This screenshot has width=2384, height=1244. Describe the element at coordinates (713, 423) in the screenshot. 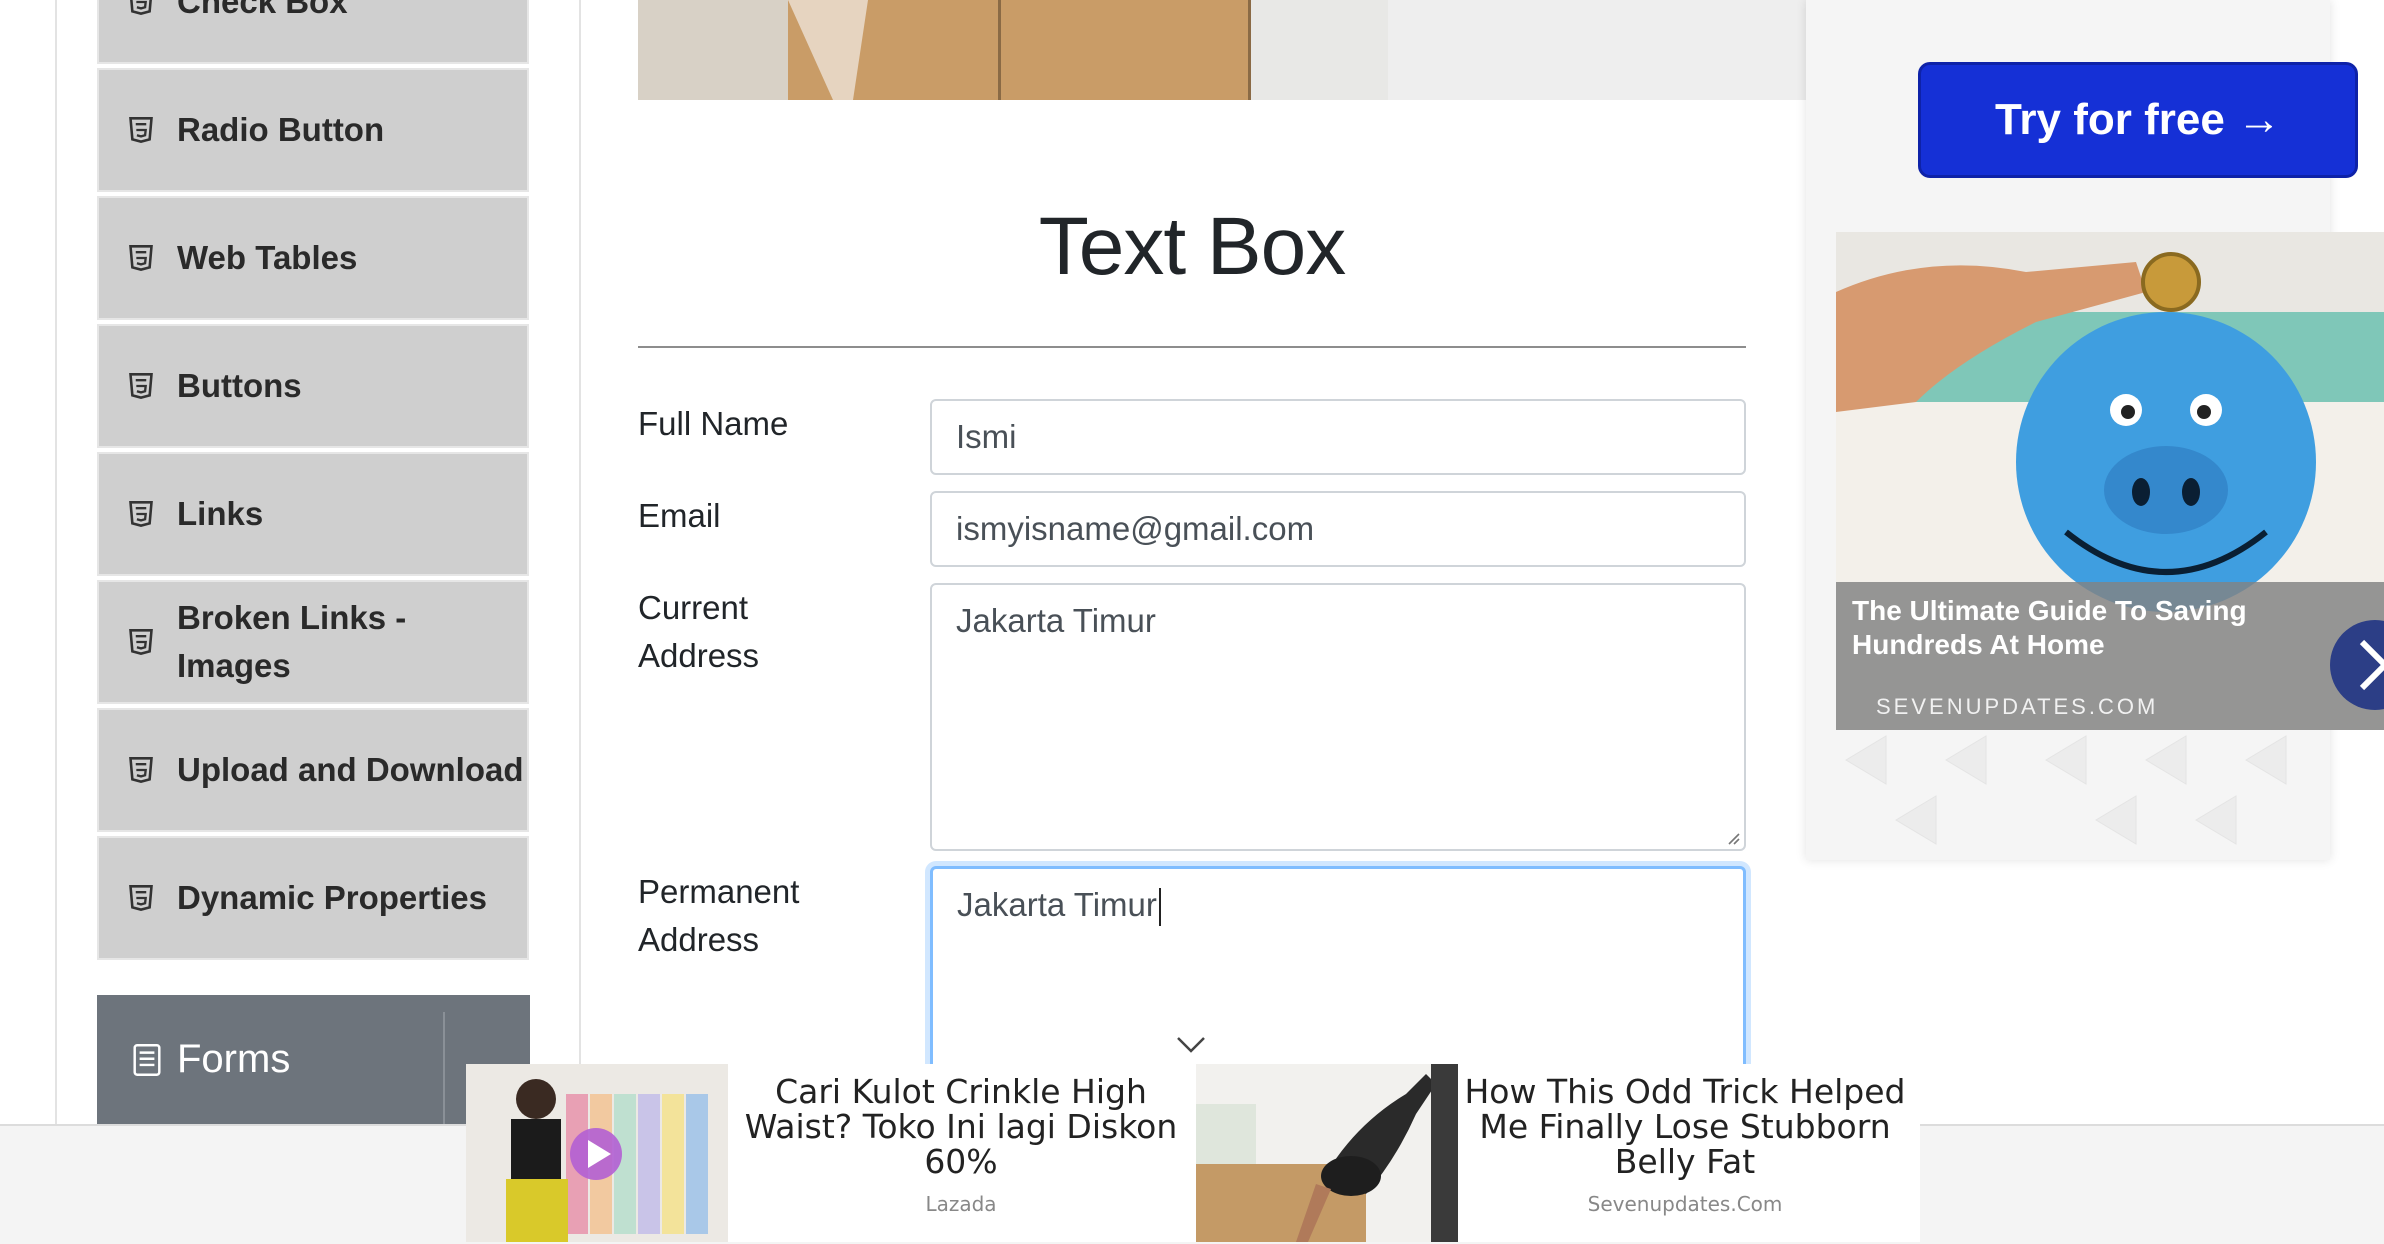

I see `full-name-label: Full Name` at that location.